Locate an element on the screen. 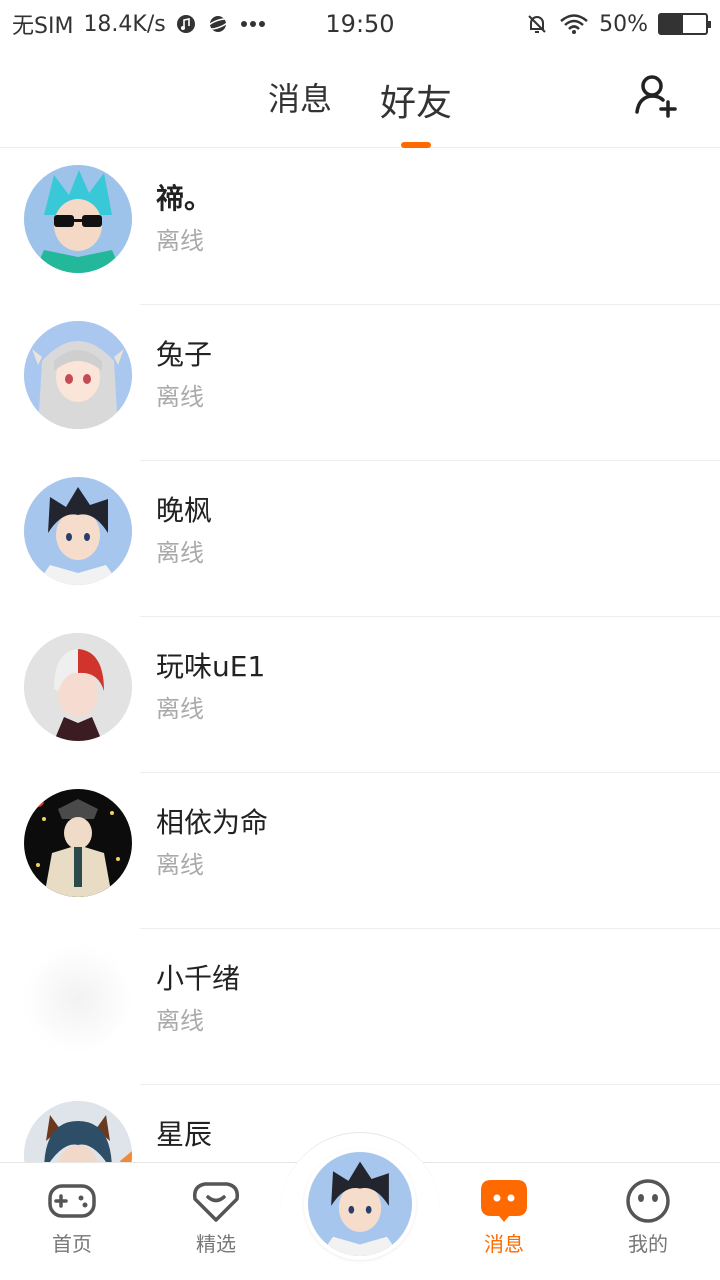  nav-featured: 精选 is located at coordinates (216, 1217).